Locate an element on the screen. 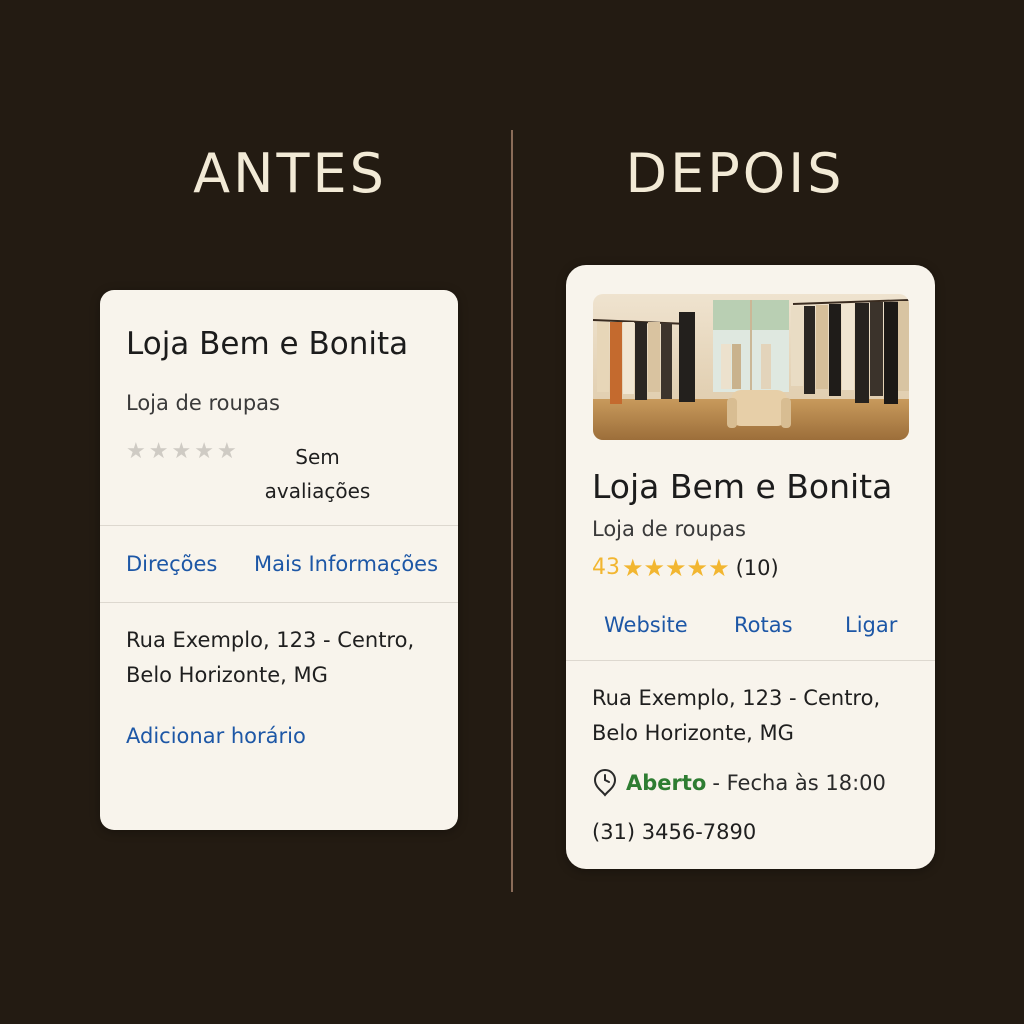  store-photo is located at coordinates (751, 367).